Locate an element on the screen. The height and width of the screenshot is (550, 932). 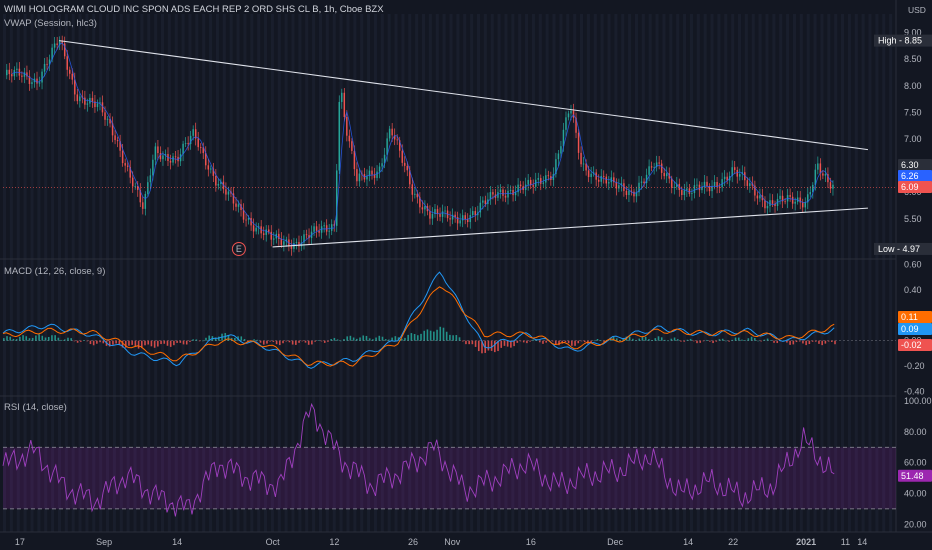
time-tick-label: 11 is located at coordinates (845, 542).